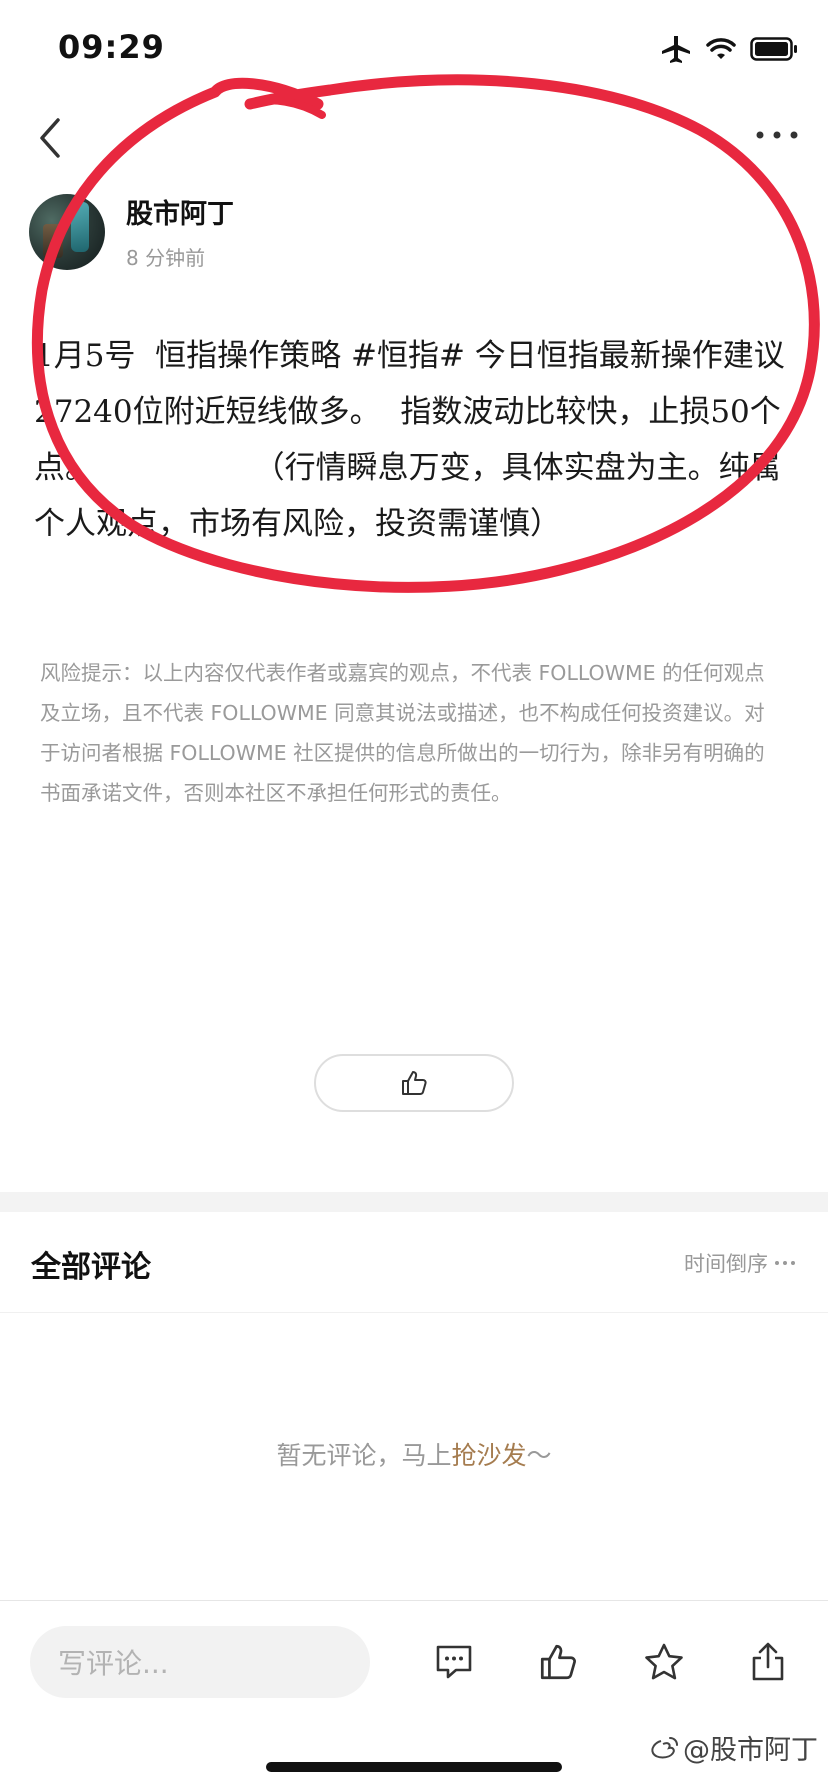 This screenshot has width=828, height=1792. I want to click on more-button, so click(777, 135).